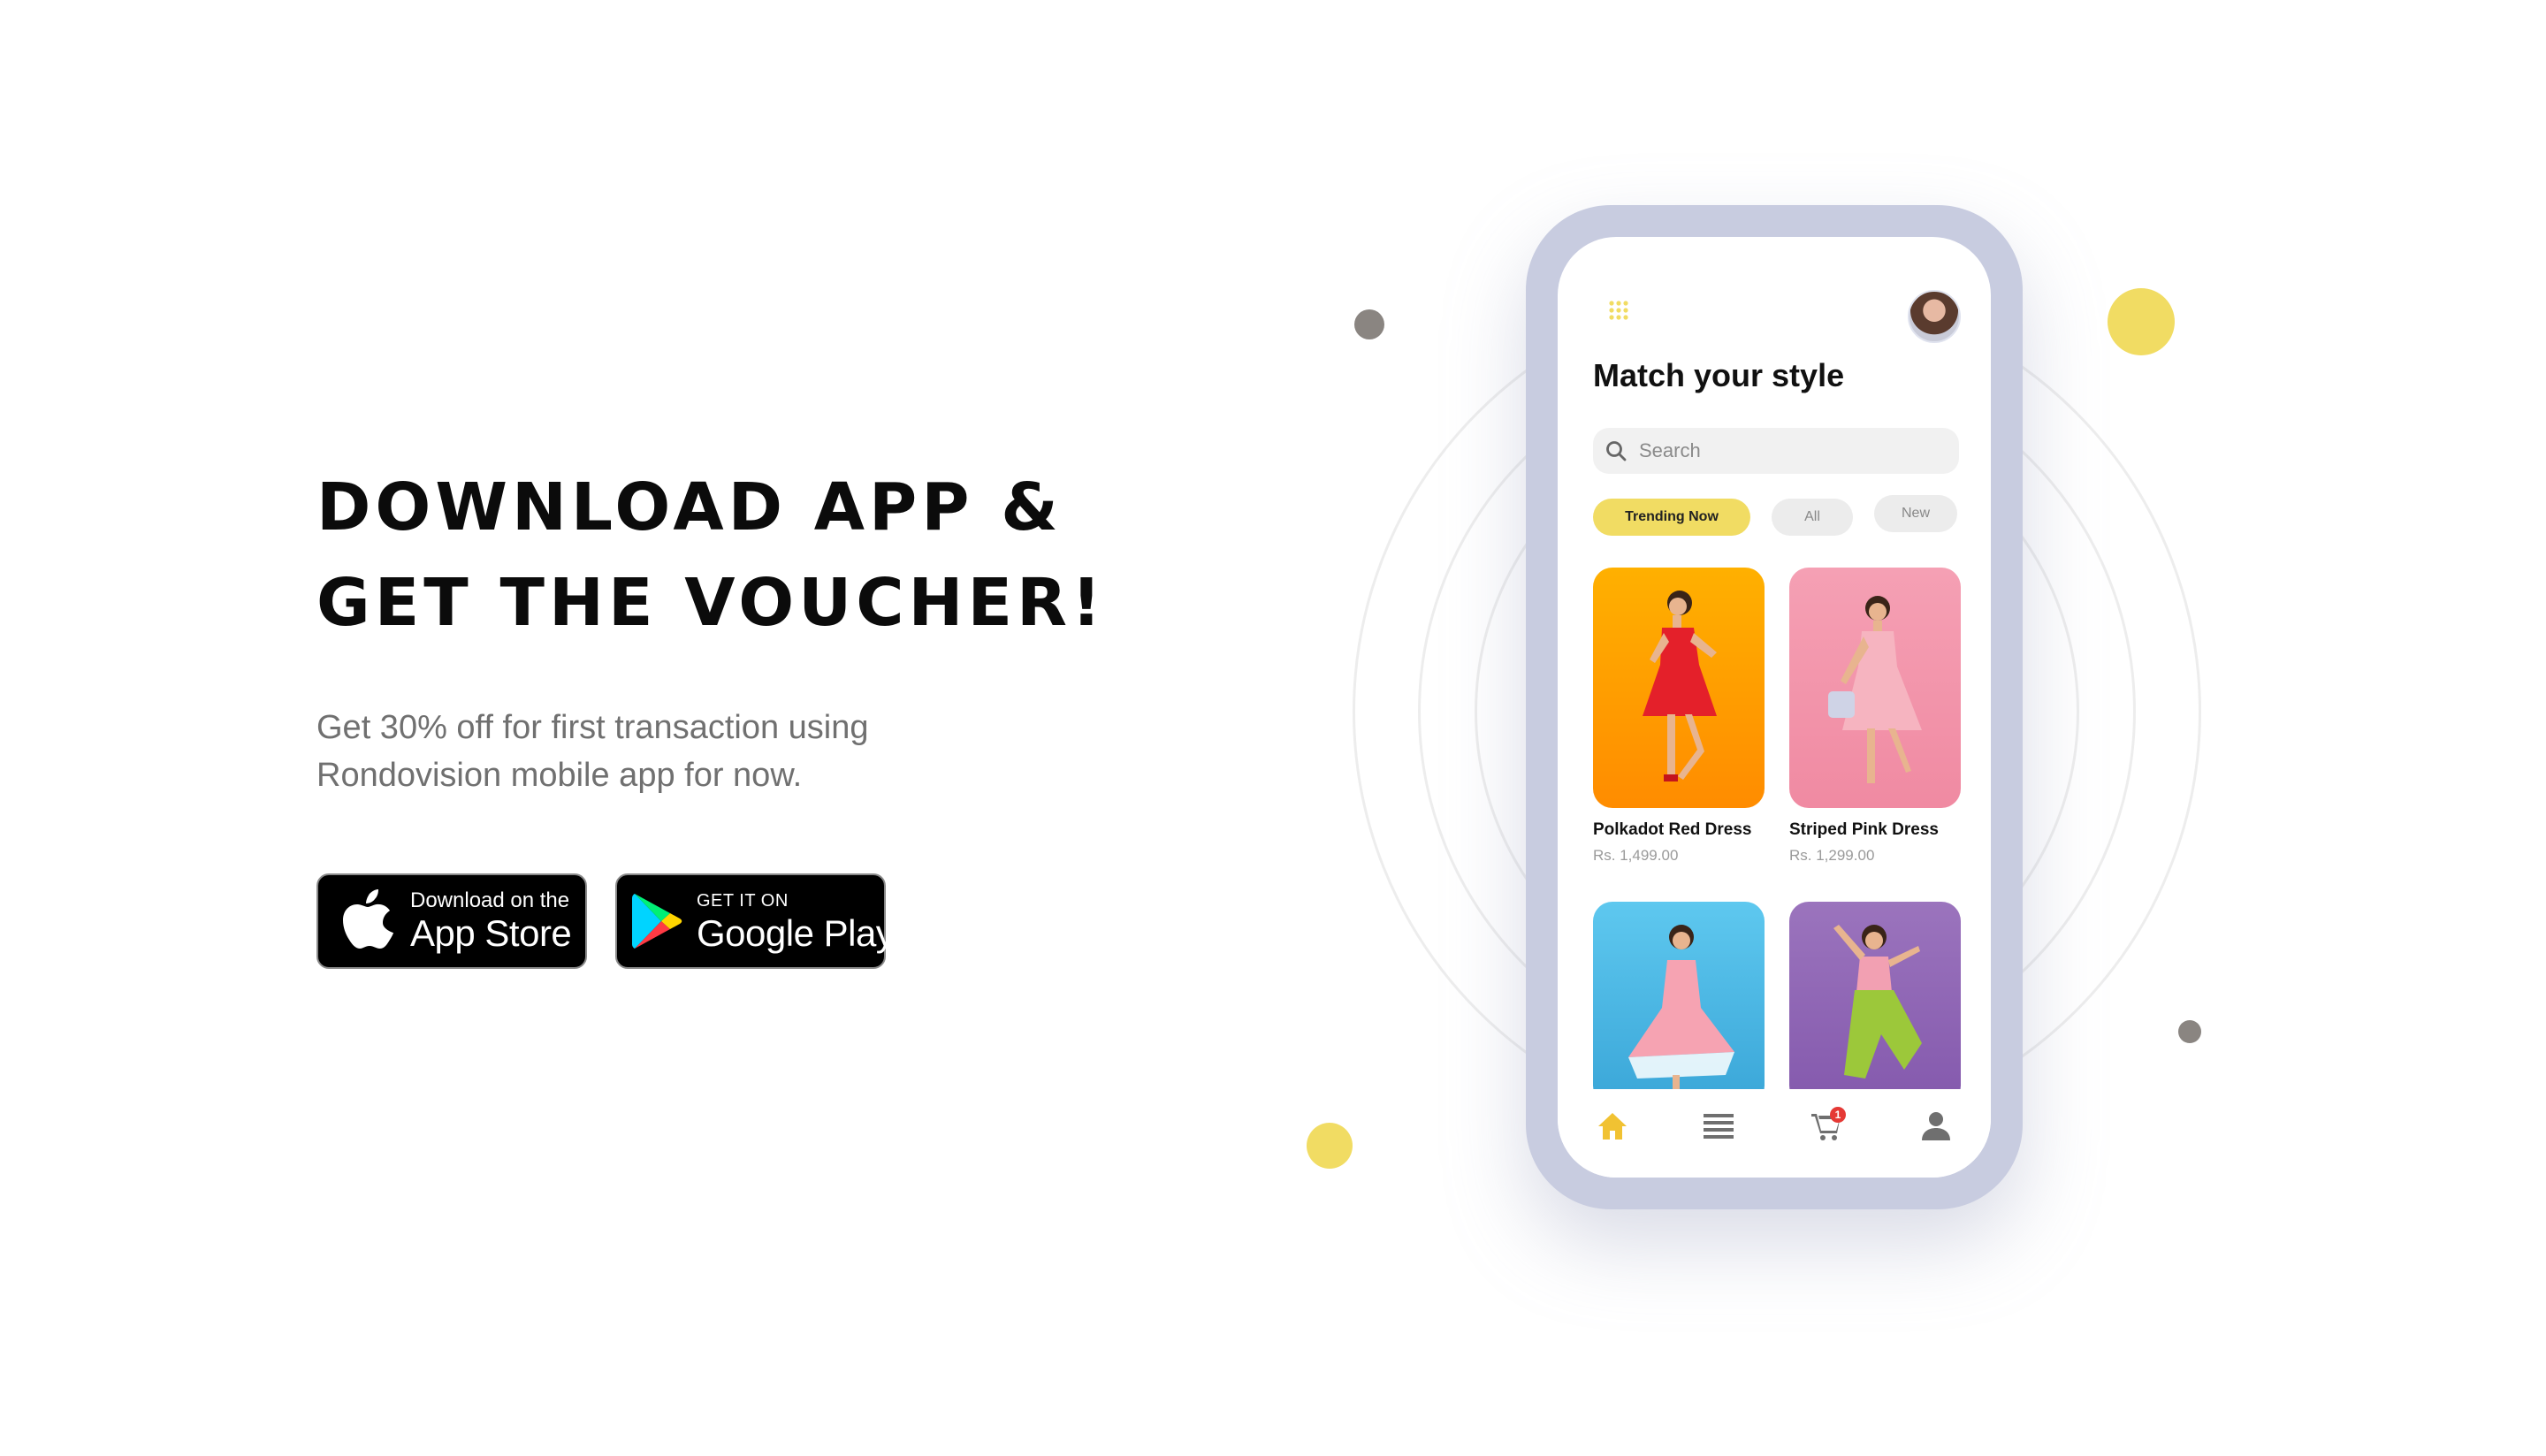 This screenshot has height=1456, width=2546. I want to click on decor-dot-yellow-top, so click(2141, 321).